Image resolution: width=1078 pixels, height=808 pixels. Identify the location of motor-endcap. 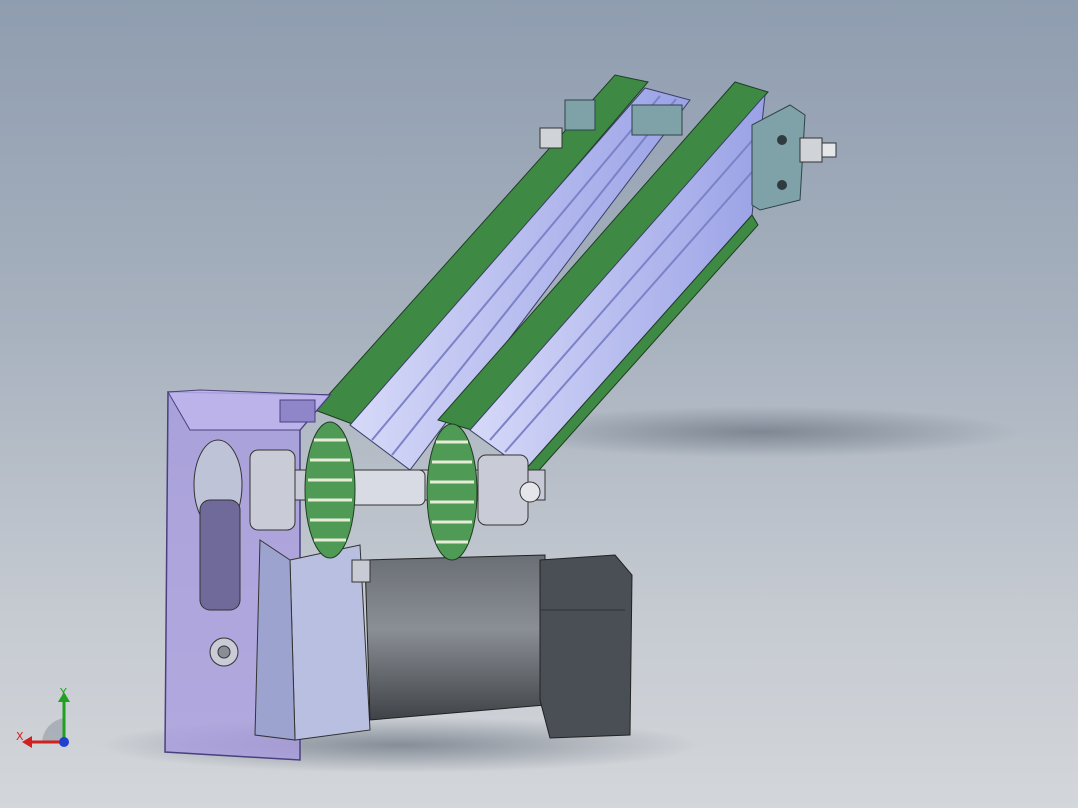
(586, 646).